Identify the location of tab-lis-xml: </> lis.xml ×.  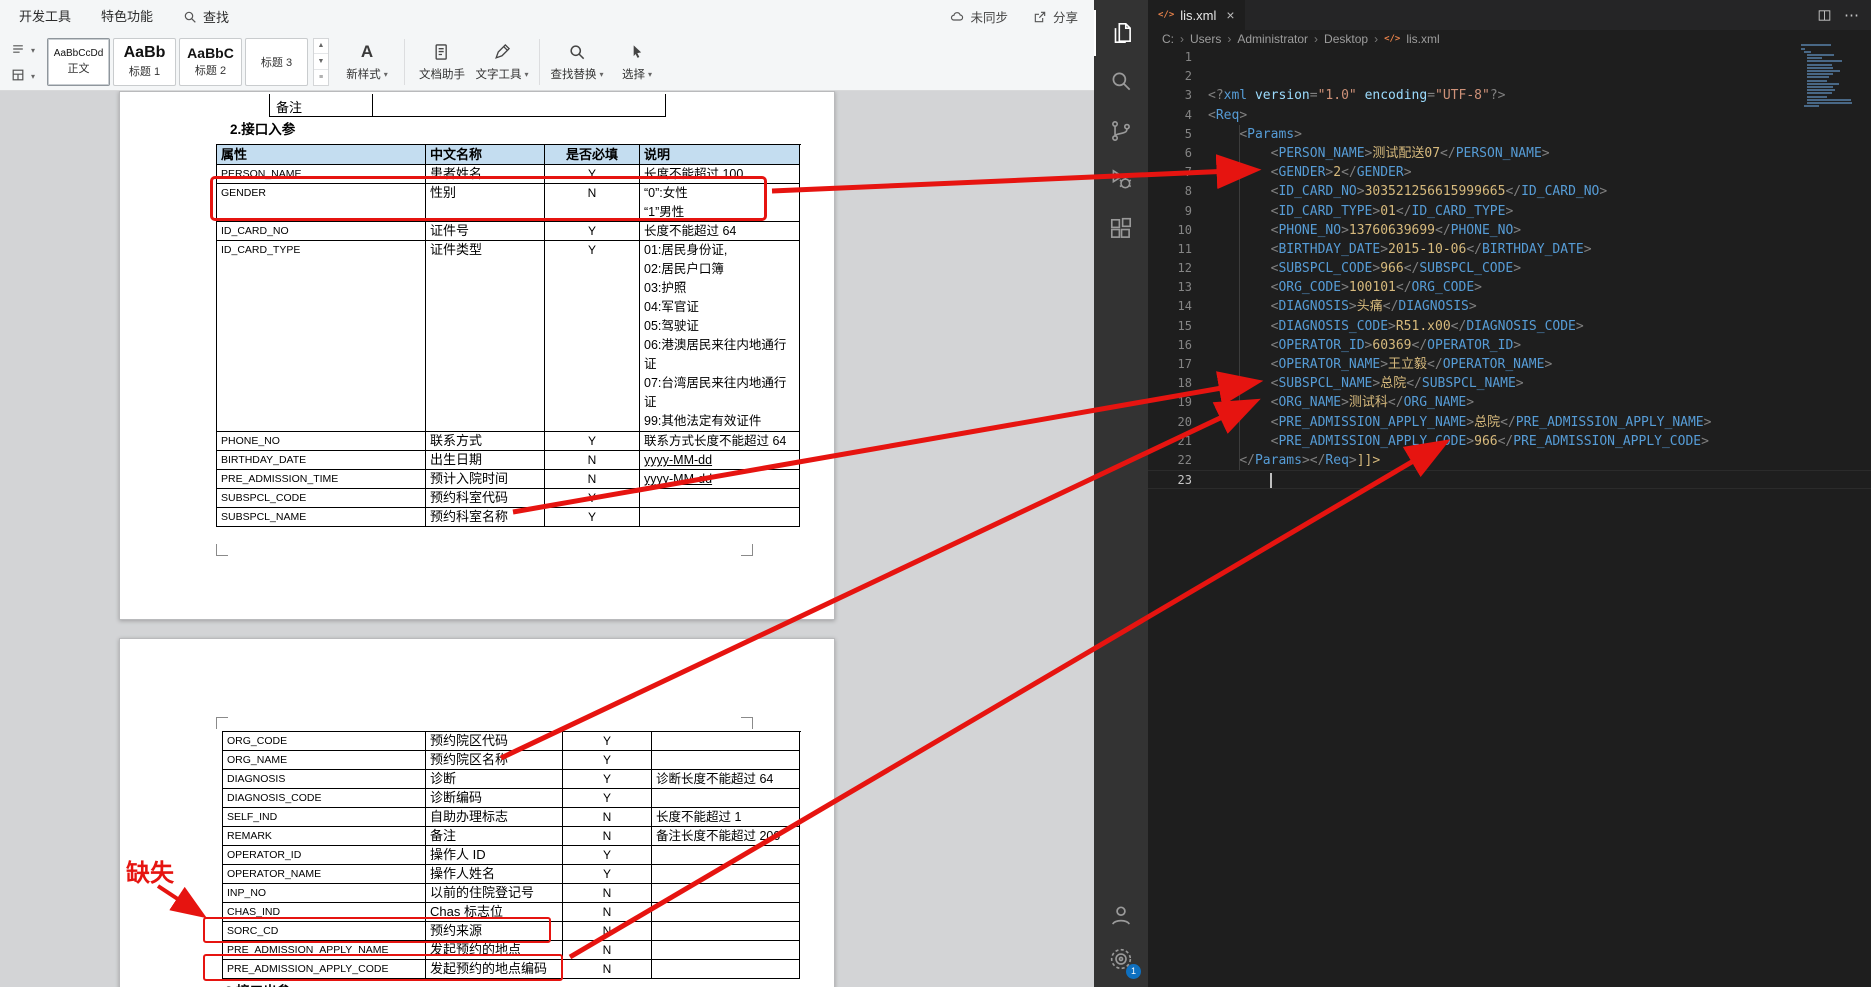
(1196, 15).